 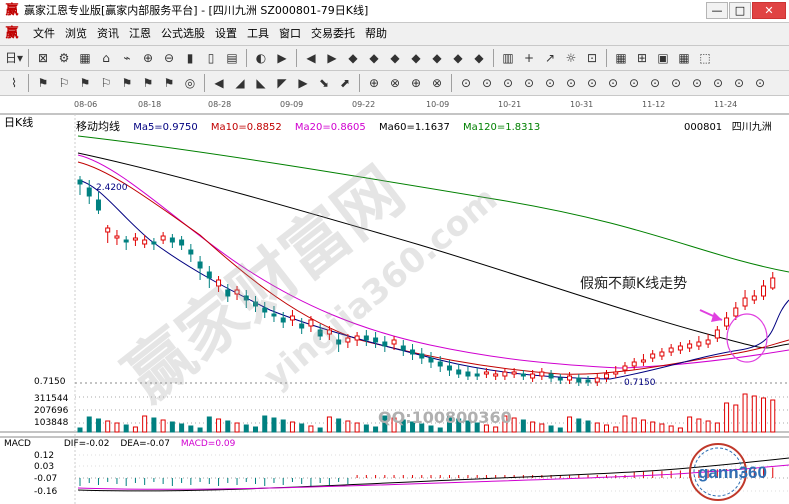 I want to click on drawing-tool-icon: ◢, so click(x=240, y=83).